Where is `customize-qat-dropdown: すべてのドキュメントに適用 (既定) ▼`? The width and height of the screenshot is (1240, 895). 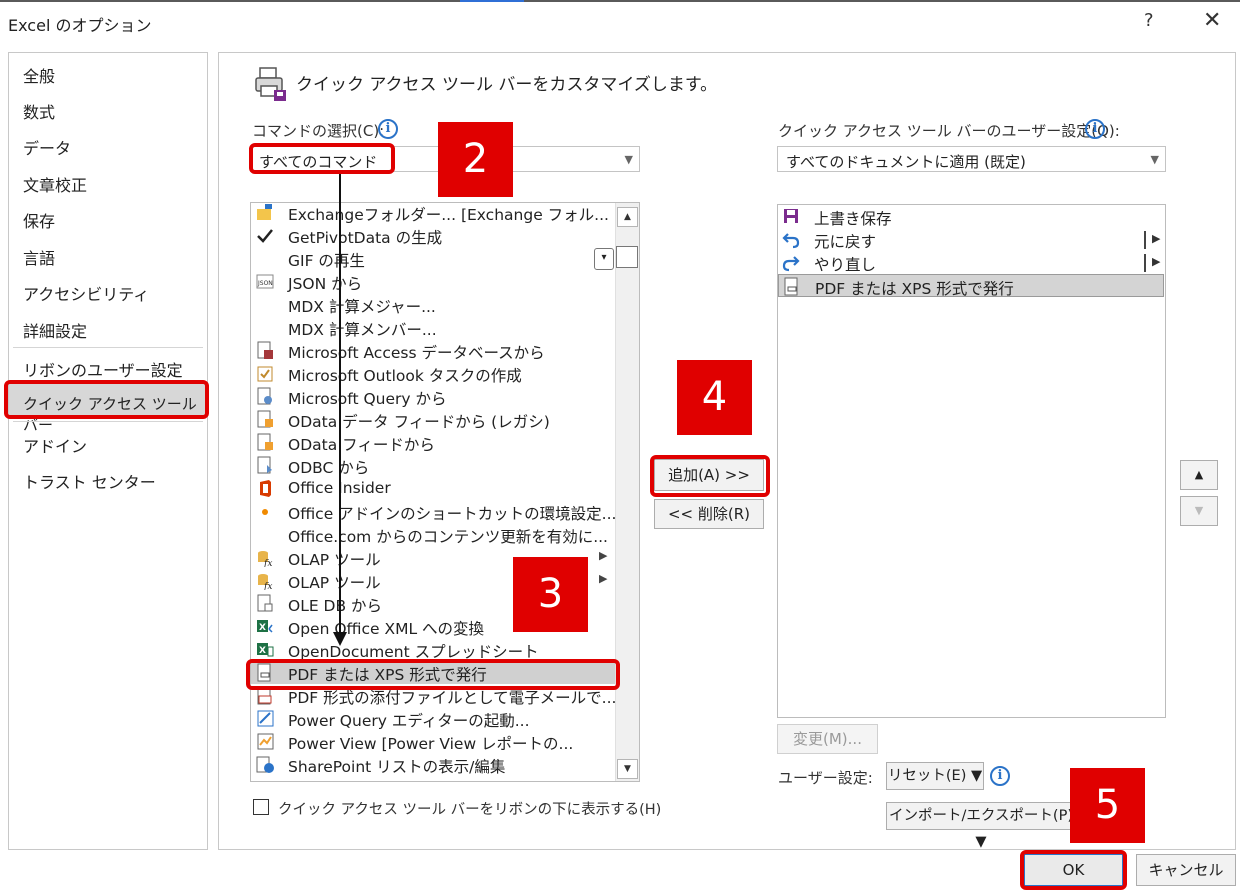 customize-qat-dropdown: すべてのドキュメントに適用 (既定) ▼ is located at coordinates (971, 159).